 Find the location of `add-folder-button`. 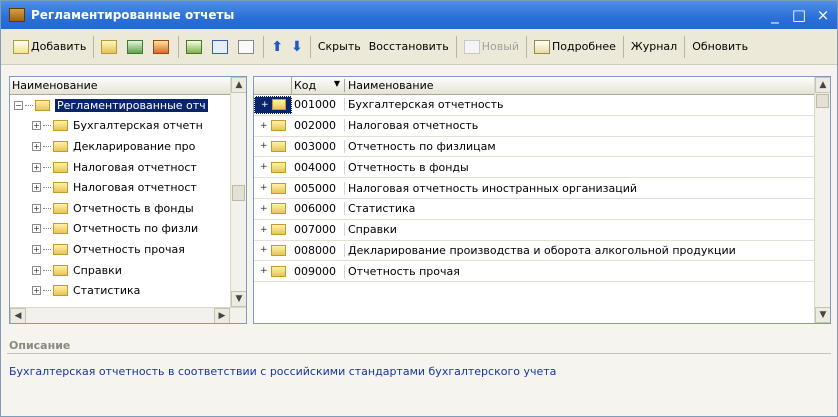

add-folder-button is located at coordinates (110, 47).